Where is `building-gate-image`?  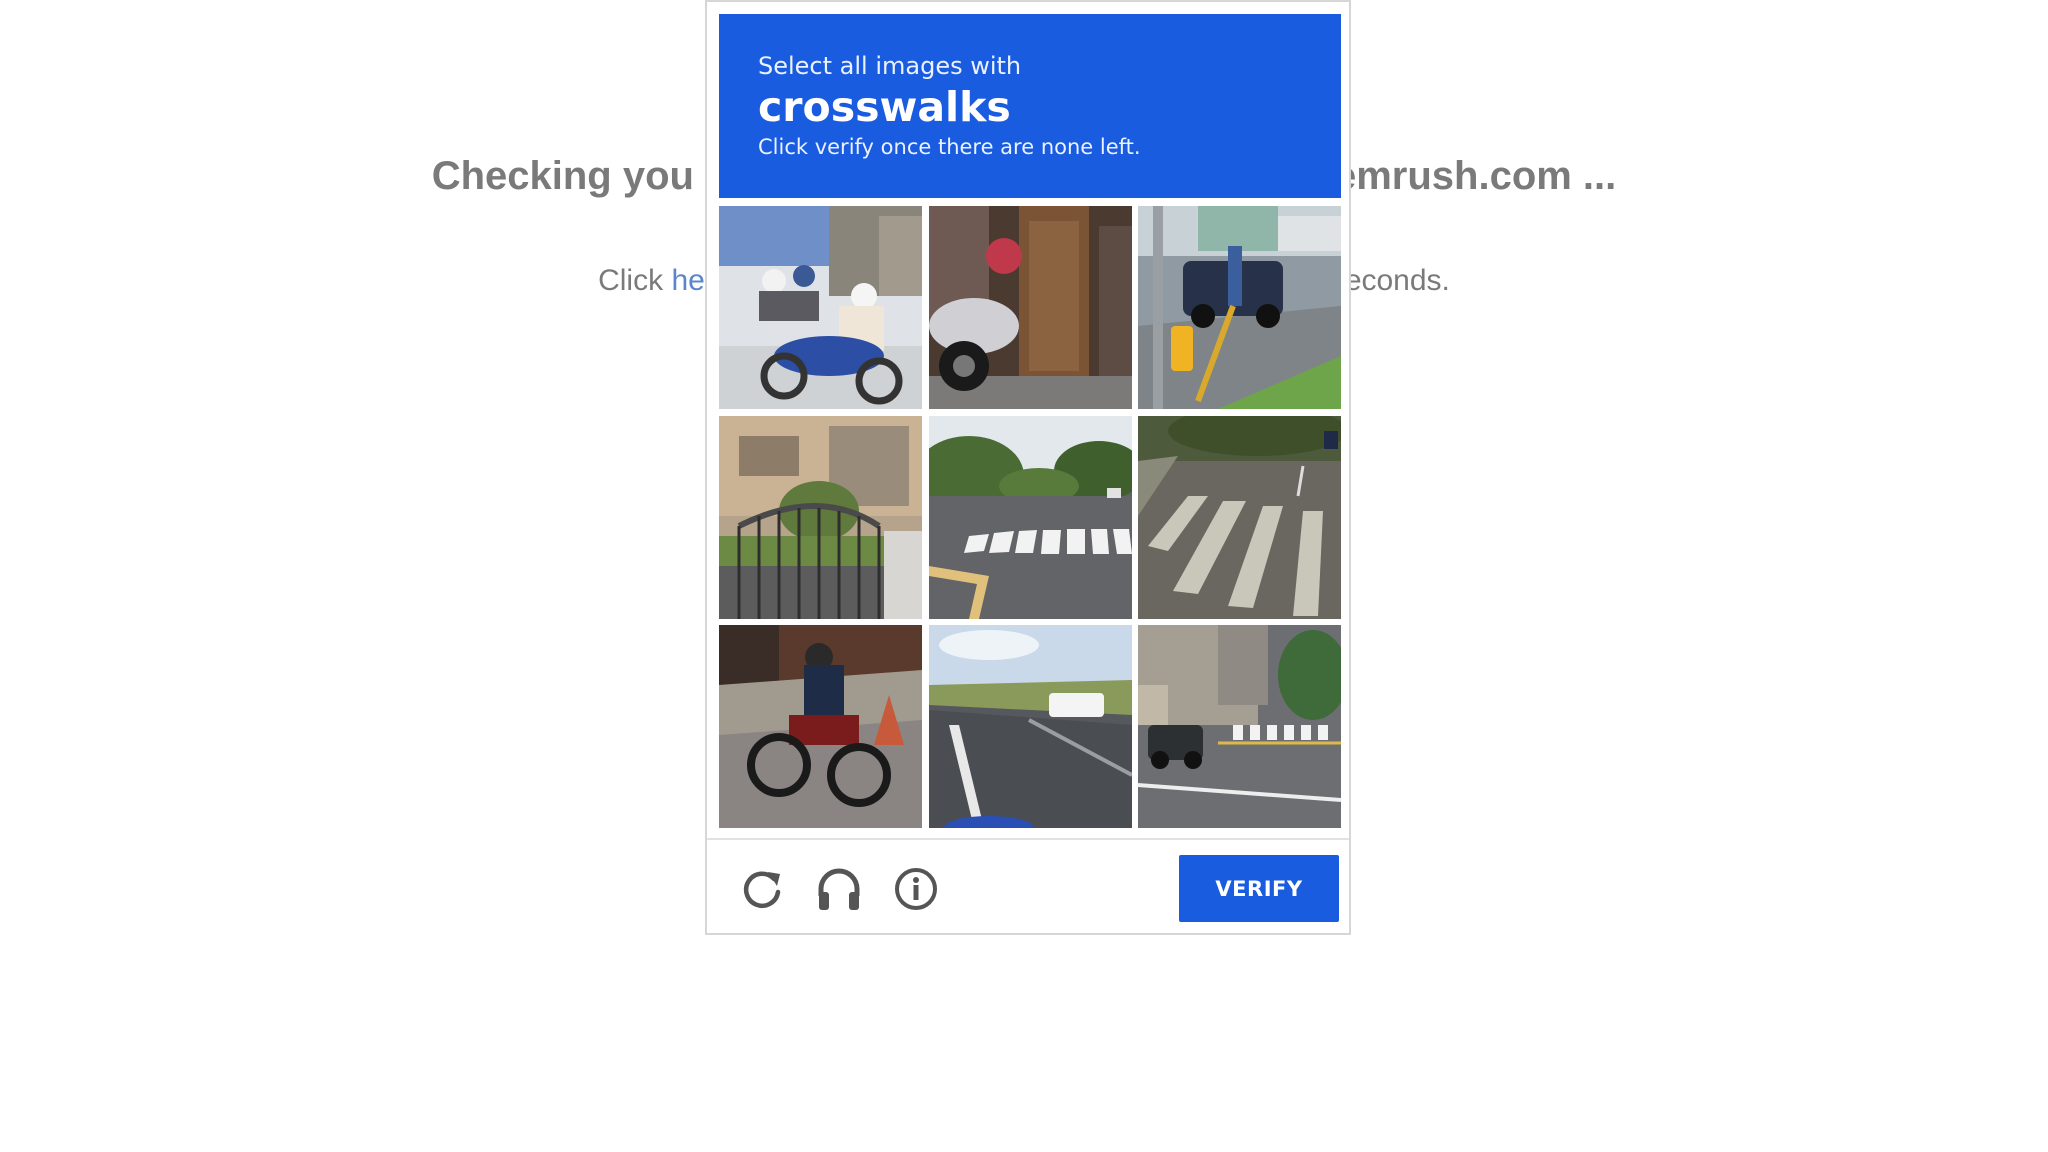
building-gate-image is located at coordinates (820, 517).